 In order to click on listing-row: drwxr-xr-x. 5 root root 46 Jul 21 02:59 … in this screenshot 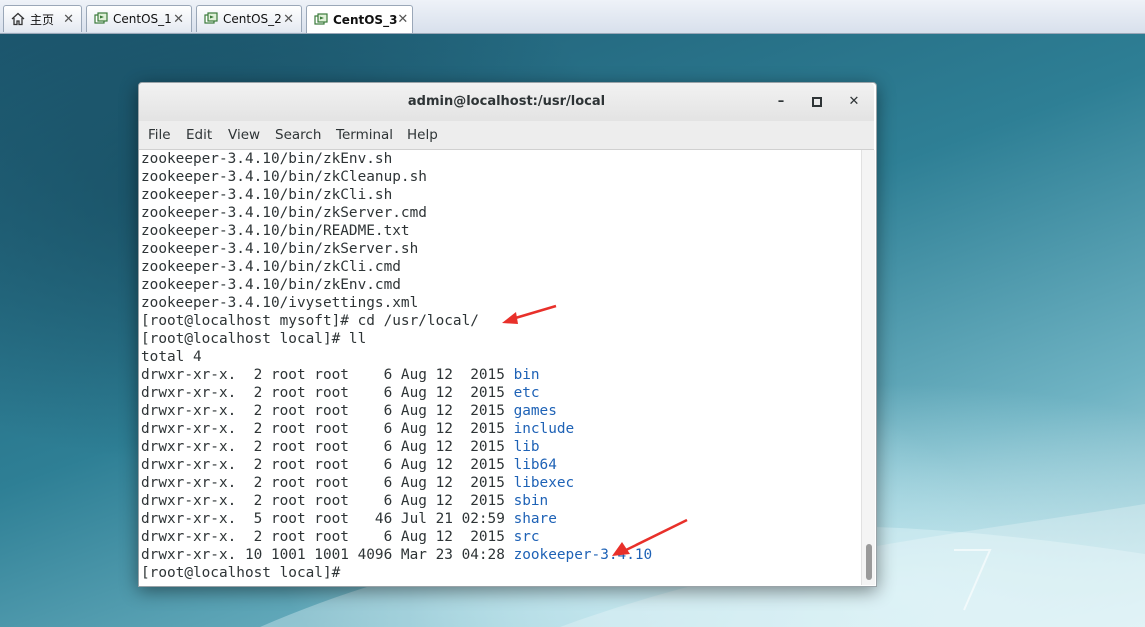, I will do `click(349, 519)`.